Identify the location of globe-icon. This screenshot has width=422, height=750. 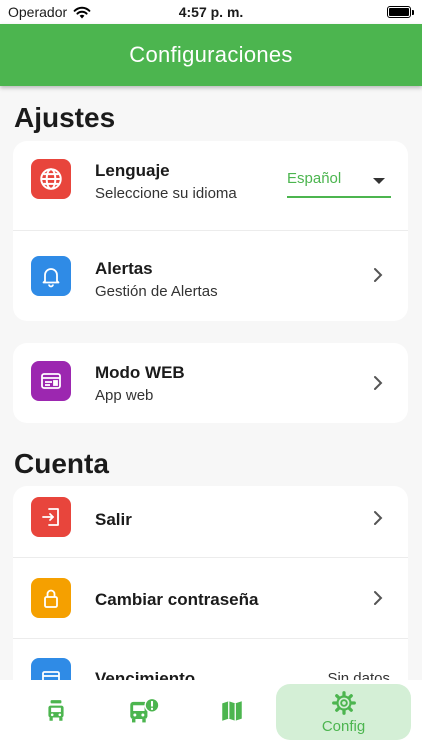
(51, 179).